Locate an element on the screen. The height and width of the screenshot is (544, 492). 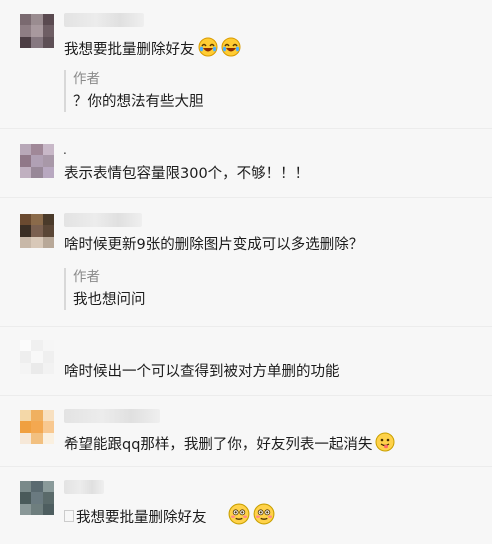
comment-text: 啥时候出一个可以查得到被对方单删的功能 is located at coordinates (202, 372).